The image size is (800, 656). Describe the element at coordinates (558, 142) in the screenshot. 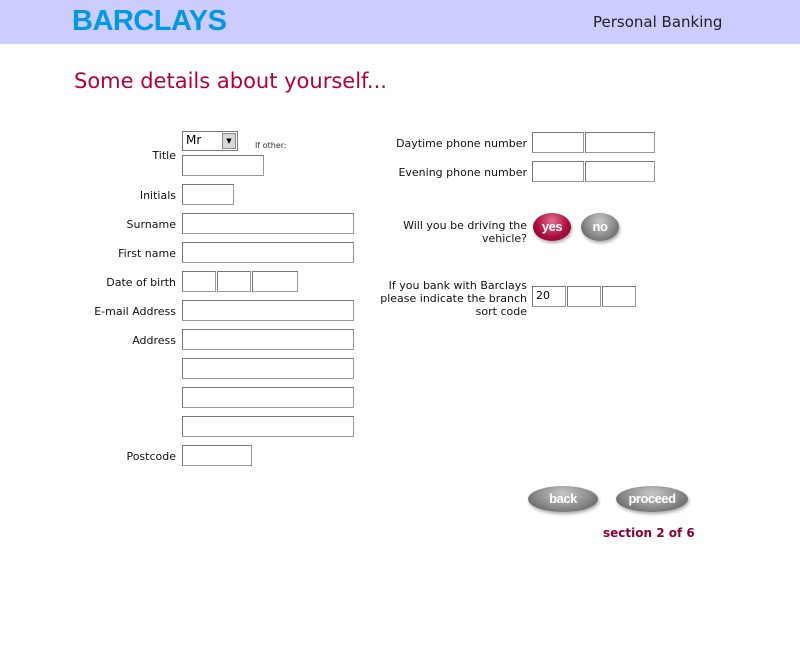

I see `daytime-phone-code-input` at that location.